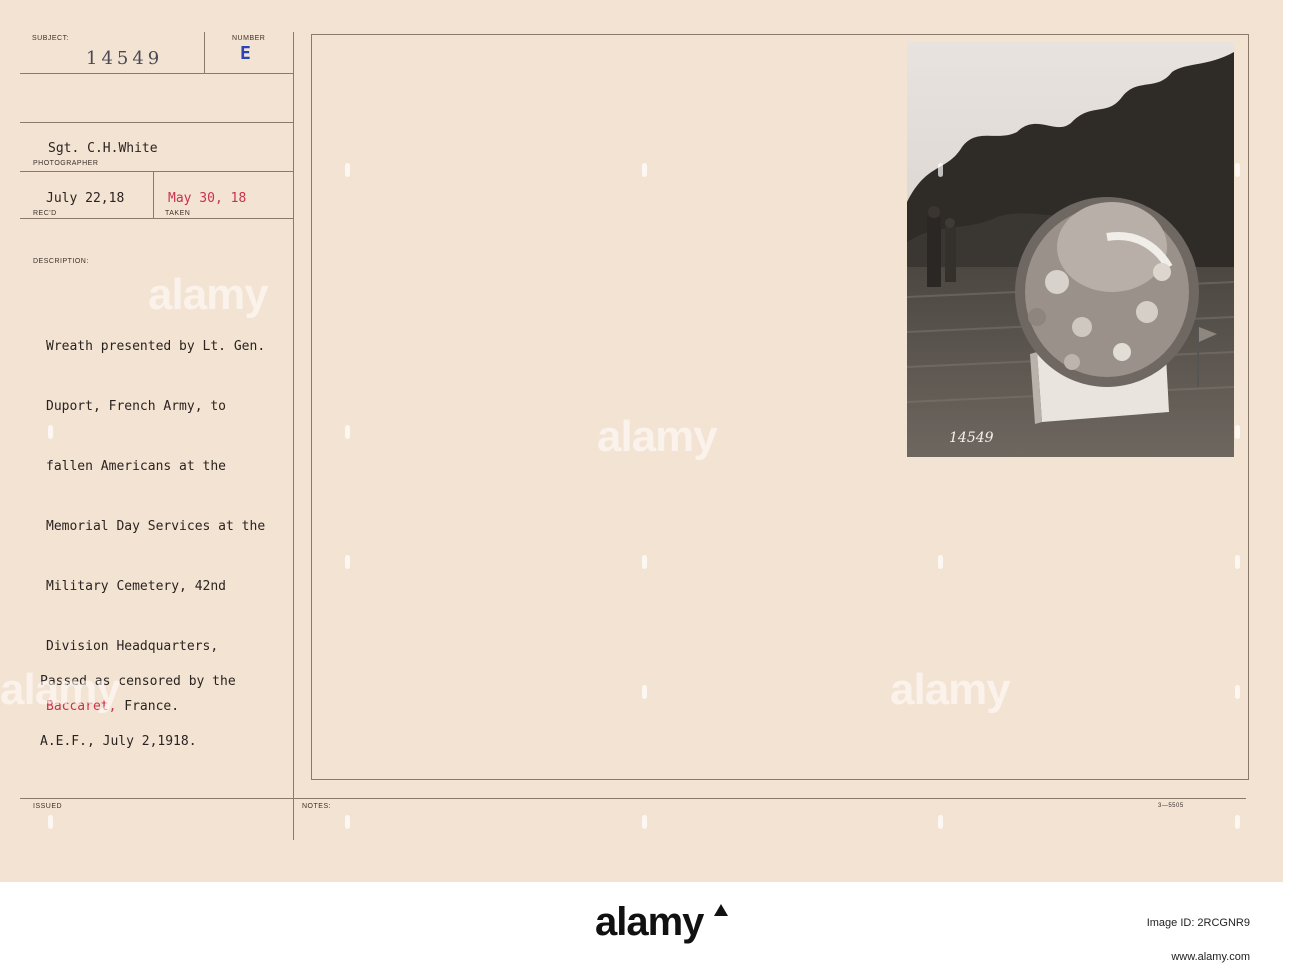  I want to click on description-line: fallen Americans at the, so click(136, 466).